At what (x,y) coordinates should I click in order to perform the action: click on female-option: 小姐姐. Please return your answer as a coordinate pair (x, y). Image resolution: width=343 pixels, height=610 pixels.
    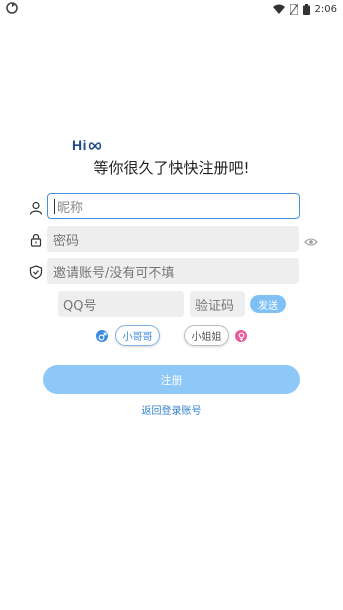
    Looking at the image, I should click on (206, 335).